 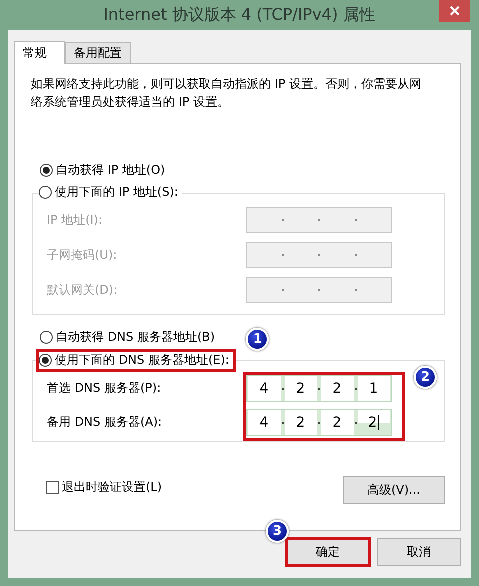 I want to click on dialog-button: 确定, so click(x=328, y=552).